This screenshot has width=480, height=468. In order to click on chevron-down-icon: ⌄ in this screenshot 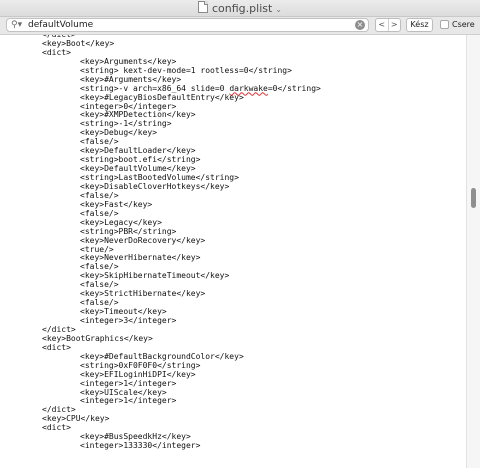, I will do `click(278, 9)`.